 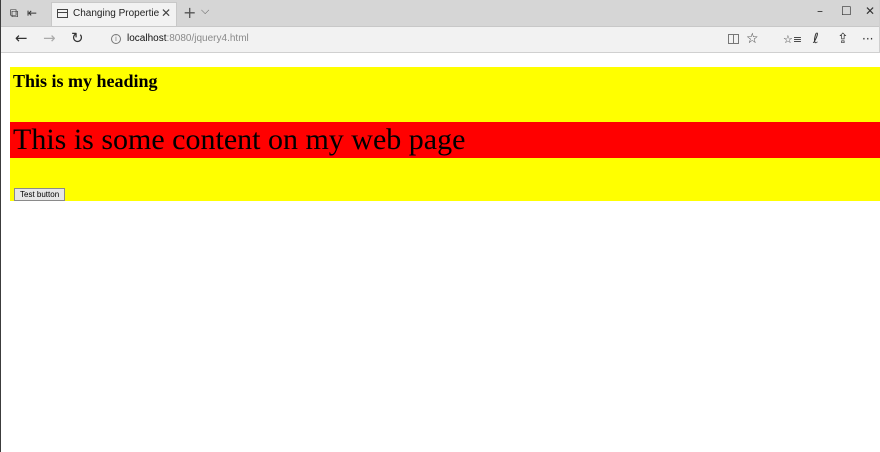 I want to click on test-button: Test button, so click(x=40, y=194).